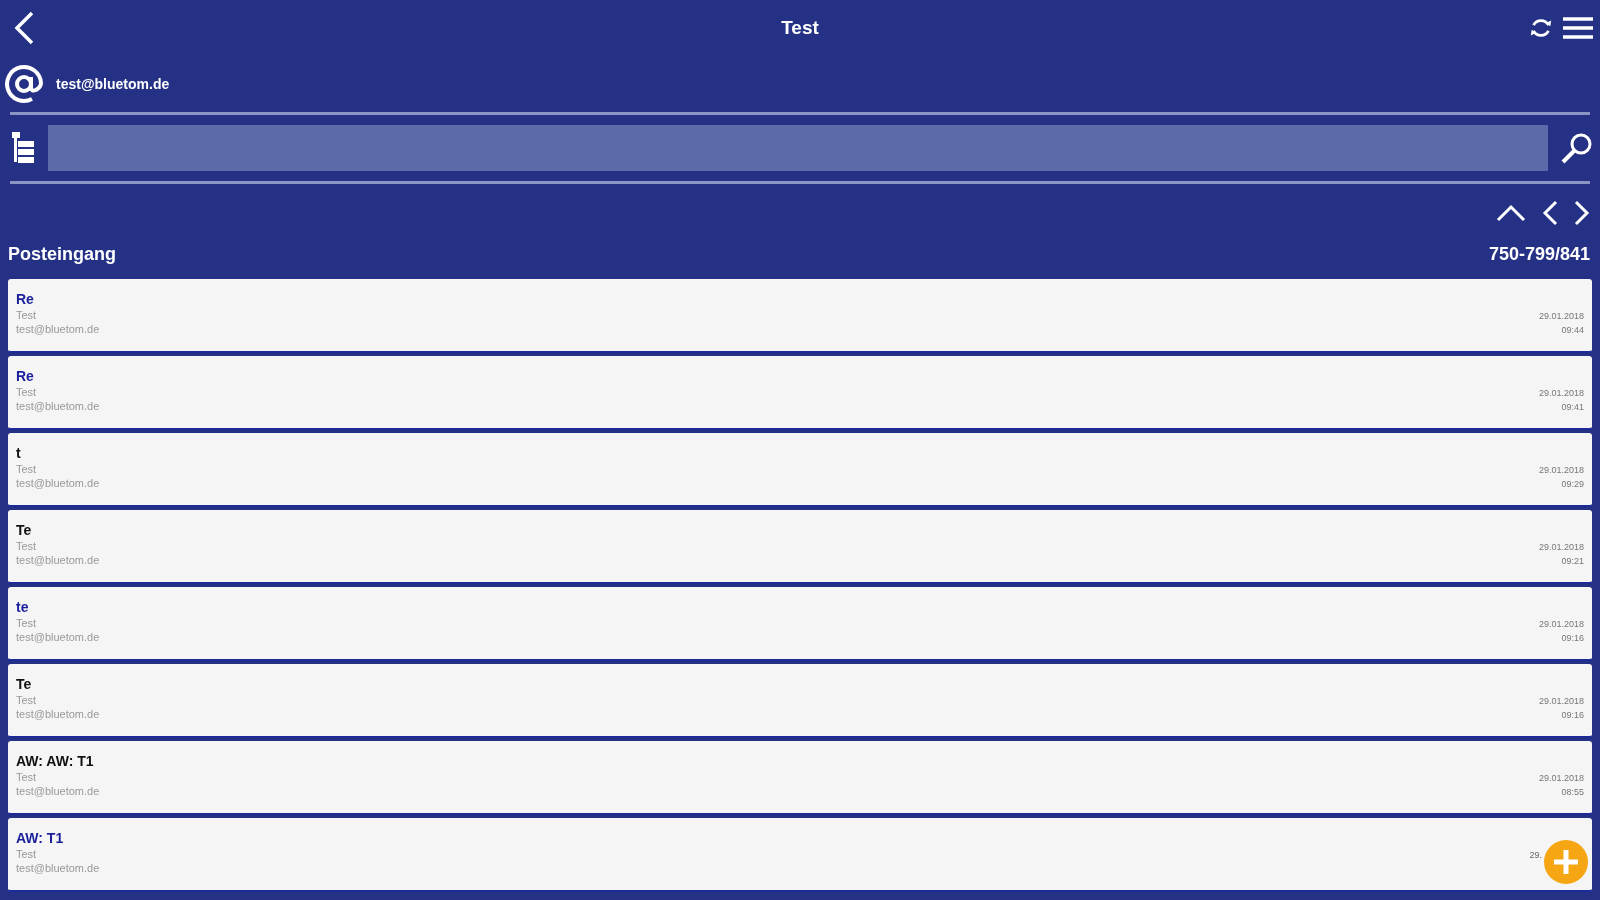 The width and height of the screenshot is (1600, 900). Describe the element at coordinates (800, 701) in the screenshot. I see `message-row: Te Test test@bluetom.de 29.01.2018 09:16` at that location.